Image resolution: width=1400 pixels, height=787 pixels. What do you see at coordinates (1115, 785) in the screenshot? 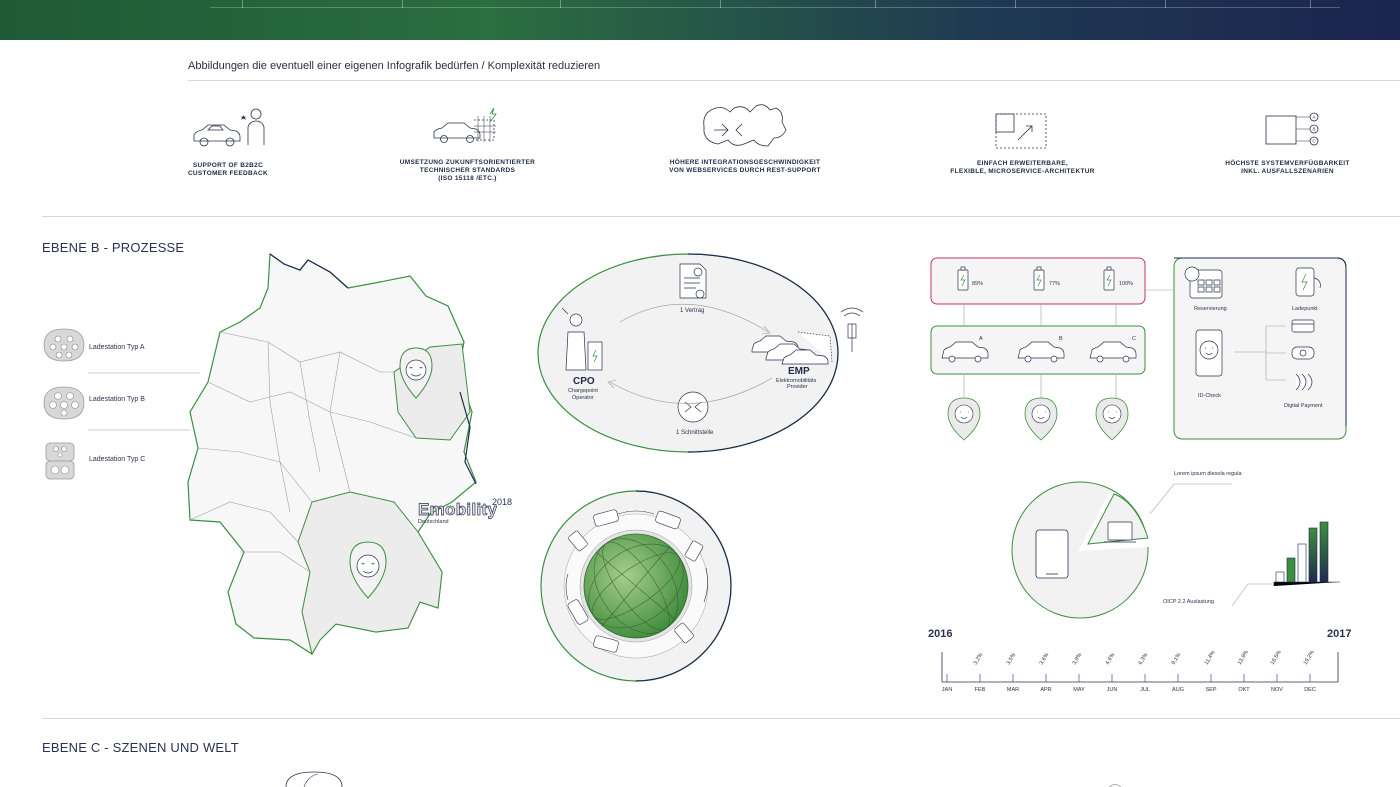
I see `small-arc-icon` at bounding box center [1115, 785].